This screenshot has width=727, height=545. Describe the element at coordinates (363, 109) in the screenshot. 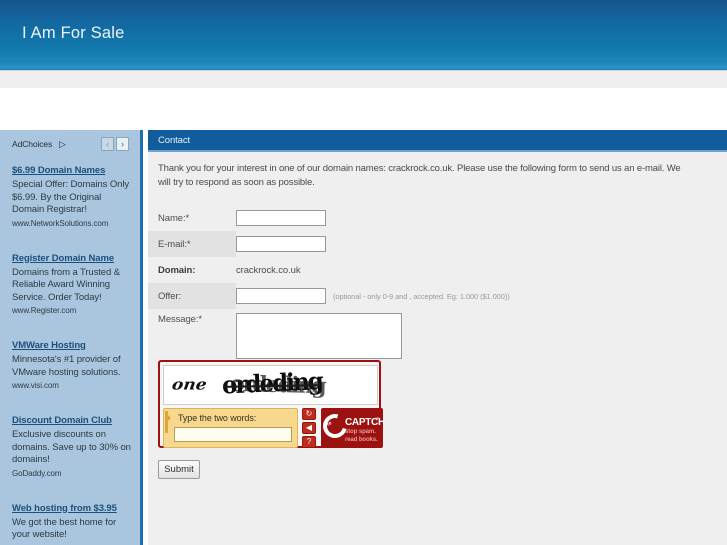

I see `header-content-gap` at that location.